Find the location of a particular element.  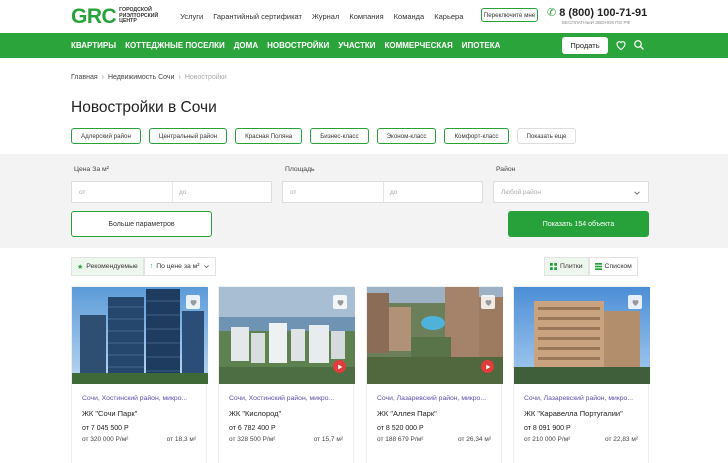

chip-business: Бизнес-класс is located at coordinates (339, 136).